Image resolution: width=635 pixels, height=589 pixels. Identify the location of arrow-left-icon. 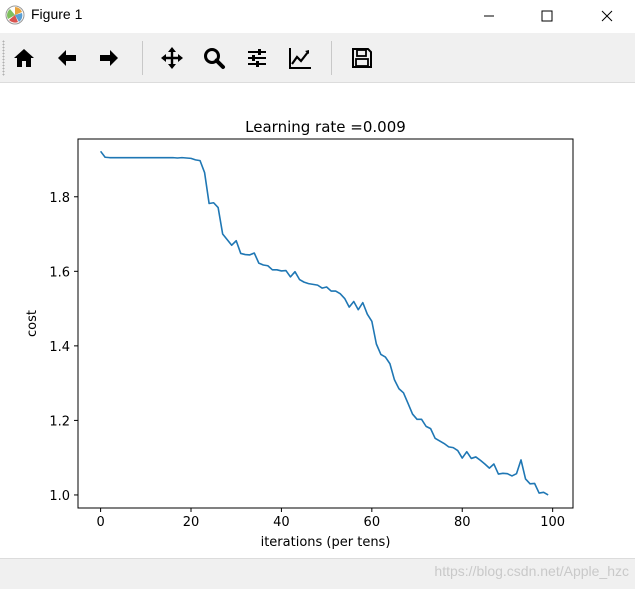
(67, 58).